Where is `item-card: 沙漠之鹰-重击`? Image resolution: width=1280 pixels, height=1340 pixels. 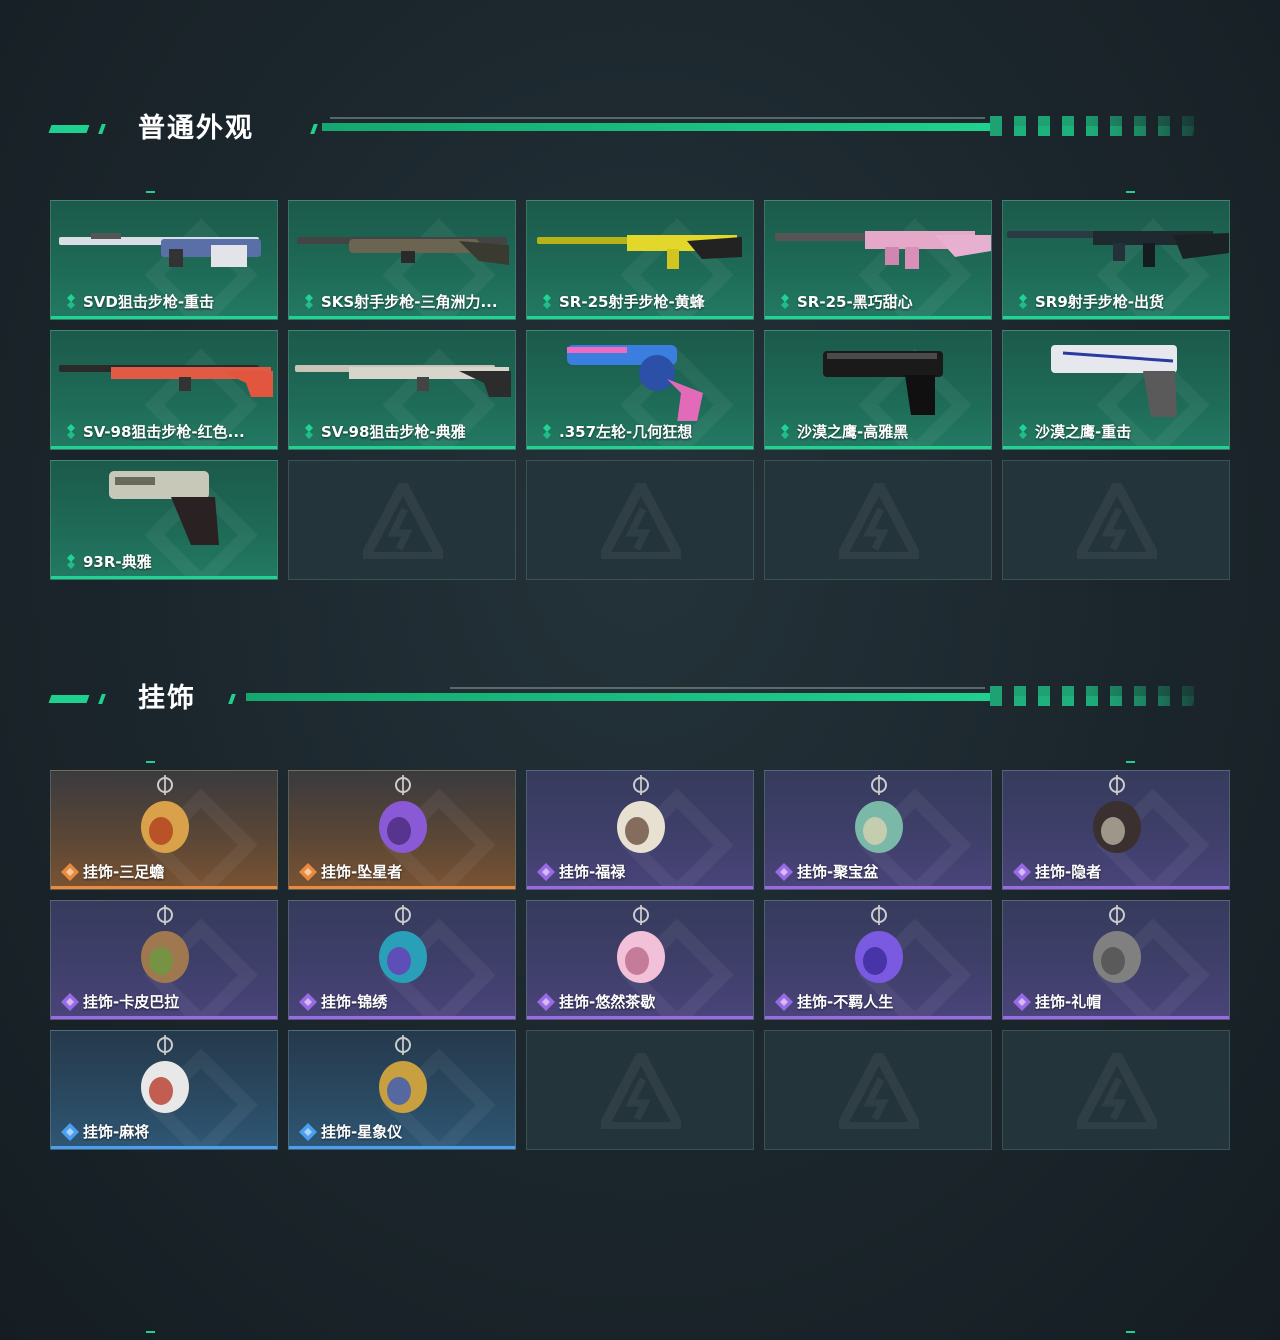 item-card: 沙漠之鹰-重击 is located at coordinates (1116, 390).